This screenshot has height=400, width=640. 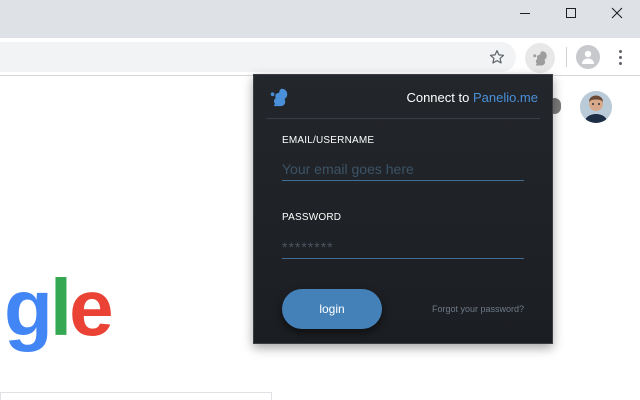 What do you see at coordinates (332, 309) in the screenshot?
I see `login-button: login` at bounding box center [332, 309].